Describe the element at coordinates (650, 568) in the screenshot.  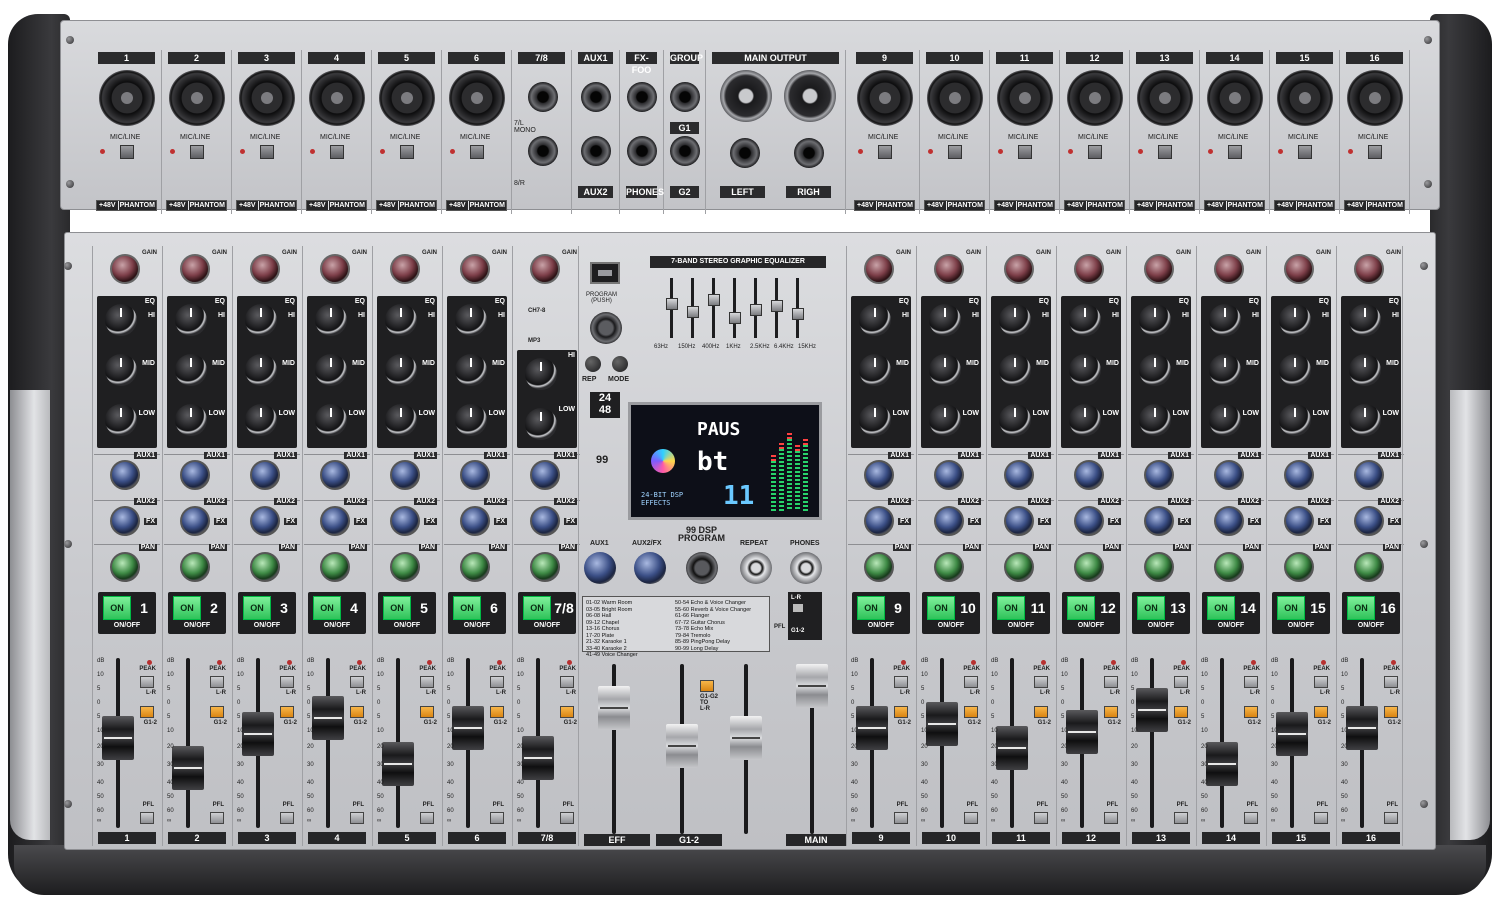
I see `aux2fx-master-knob` at that location.